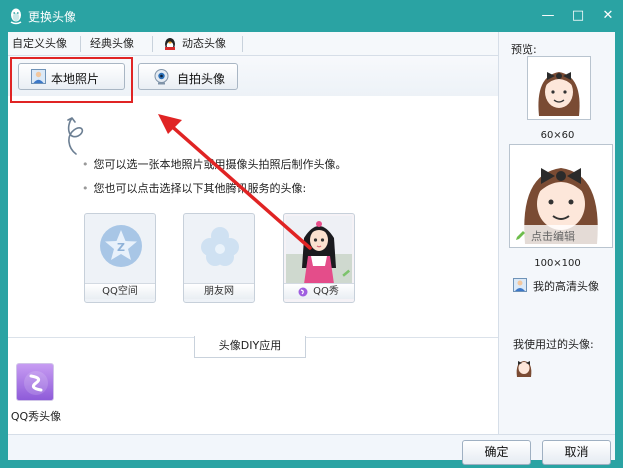 The image size is (623, 468). Describe the element at coordinates (220, 164) in the screenshot. I see `hint-text-1: 您可以选一张本地照片或用摄像头拍照后制作头像。` at that location.